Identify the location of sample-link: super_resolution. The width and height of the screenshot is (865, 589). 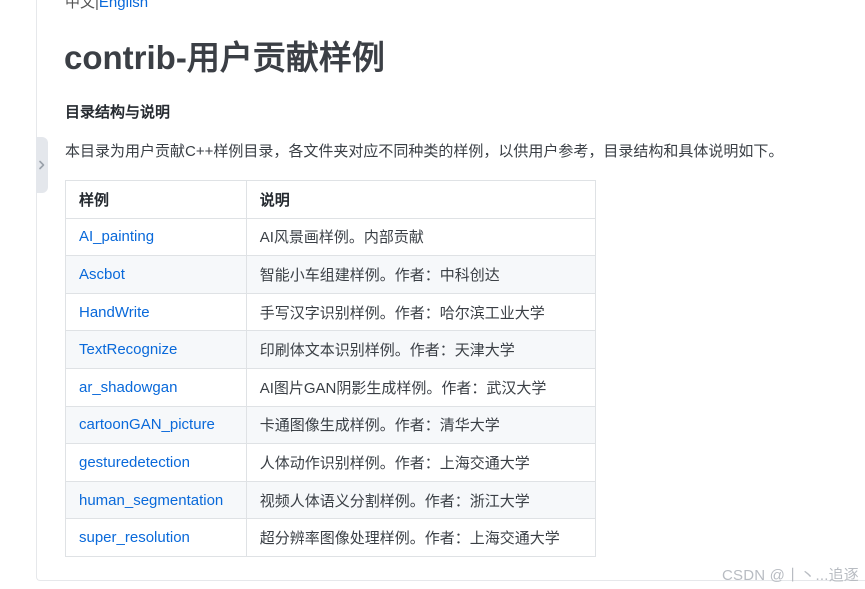
(156, 537).